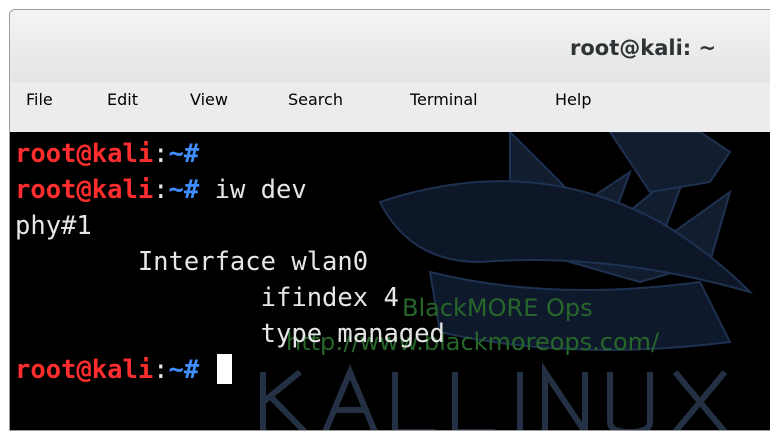 Image resolution: width=770 pixels, height=431 pixels. Describe the element at coordinates (122, 99) in the screenshot. I see `menu-edit: Edit` at that location.